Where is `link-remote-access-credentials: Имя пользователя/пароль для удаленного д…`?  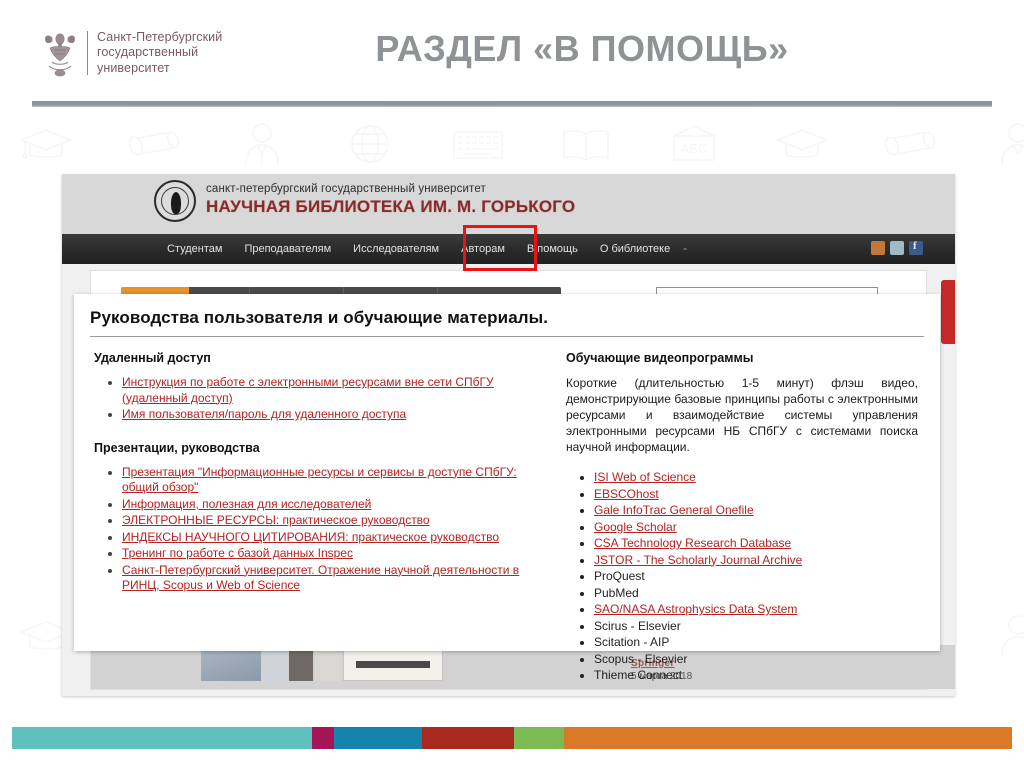
link-remote-access-credentials: Имя пользователя/пароль для удаленного д… is located at coordinates (264, 414).